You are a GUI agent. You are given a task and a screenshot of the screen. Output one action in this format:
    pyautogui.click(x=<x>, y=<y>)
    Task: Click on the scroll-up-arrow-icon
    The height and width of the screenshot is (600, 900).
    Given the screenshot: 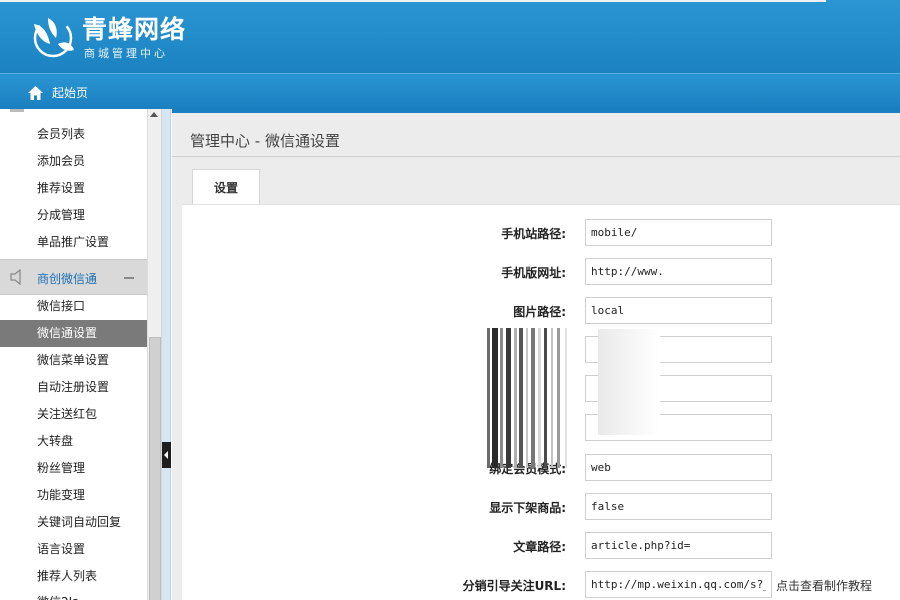 What is the action you would take?
    pyautogui.click(x=154, y=114)
    